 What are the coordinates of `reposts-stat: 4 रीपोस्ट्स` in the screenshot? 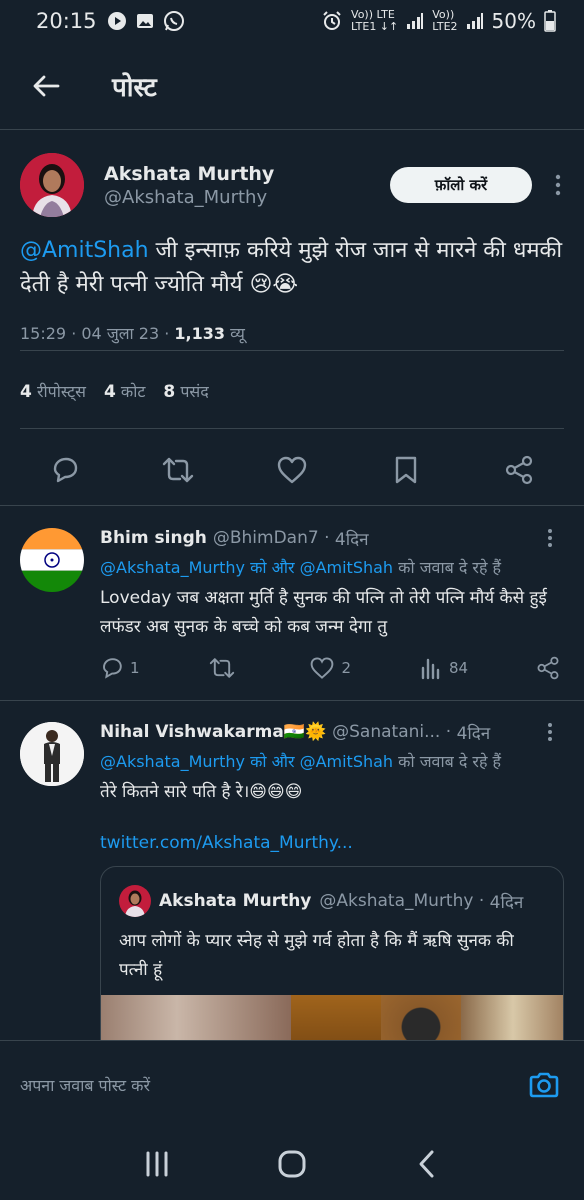 It's located at (53, 391).